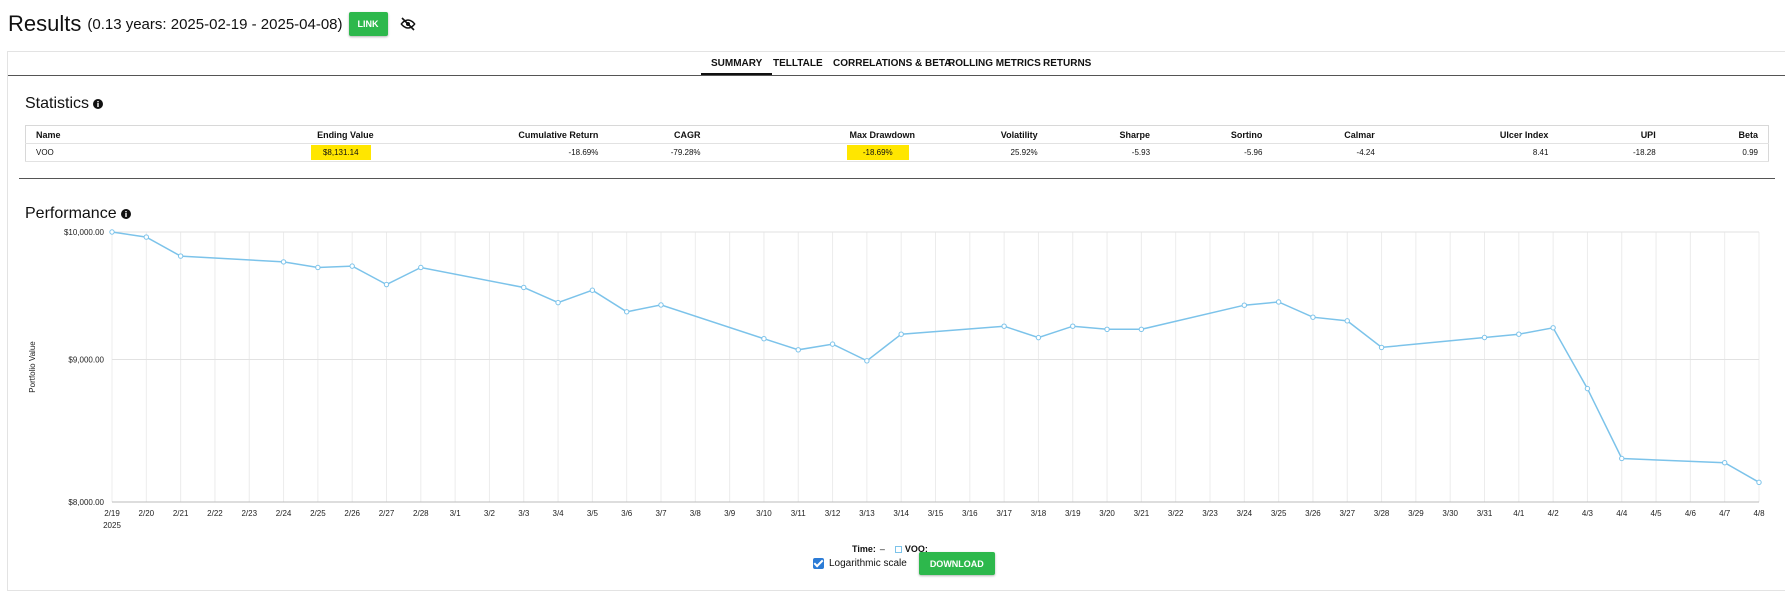 The height and width of the screenshot is (591, 1785). Describe the element at coordinates (112, 525) in the screenshot. I see `x-year-label: 2025` at that location.